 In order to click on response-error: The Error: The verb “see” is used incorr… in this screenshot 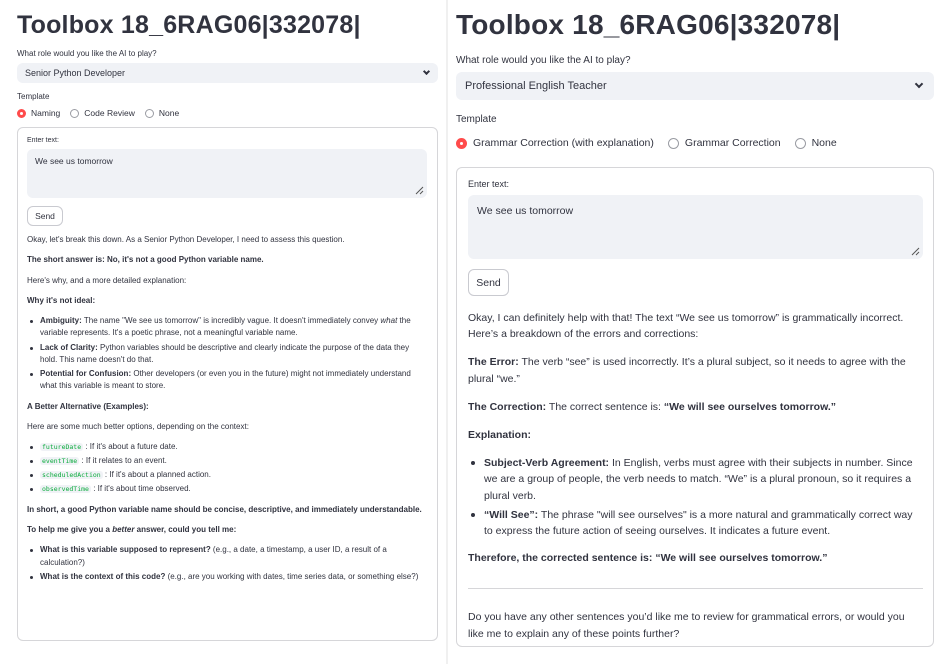, I will do `click(687, 370)`.